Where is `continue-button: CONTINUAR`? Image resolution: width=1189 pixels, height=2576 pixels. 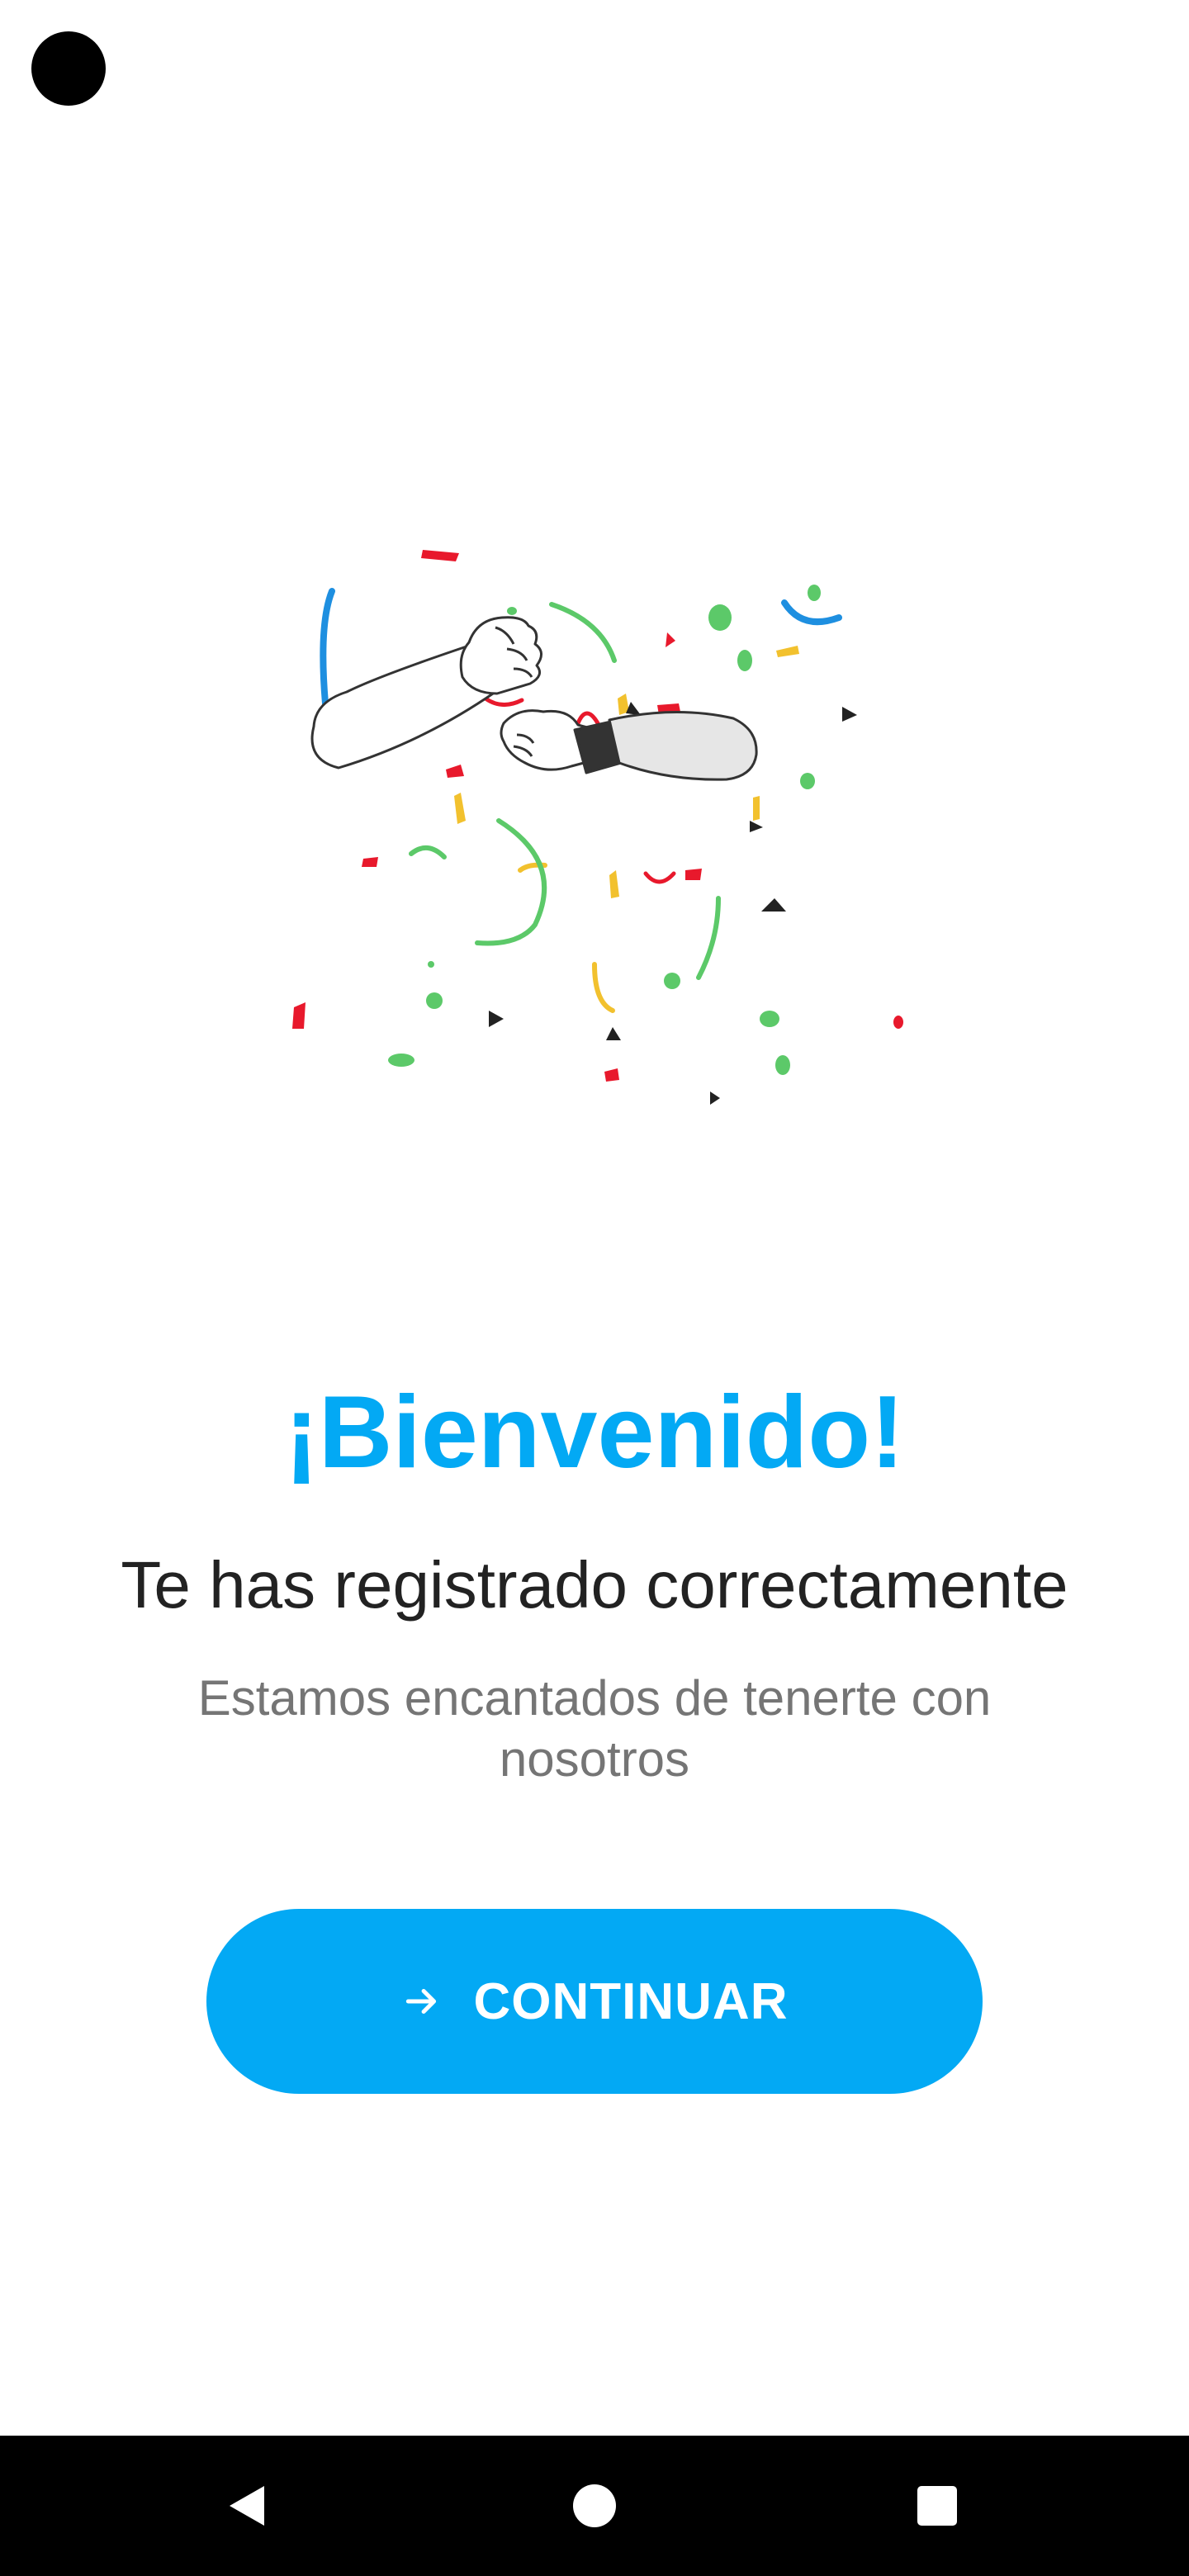
continue-button: CONTINUAR is located at coordinates (594, 2001).